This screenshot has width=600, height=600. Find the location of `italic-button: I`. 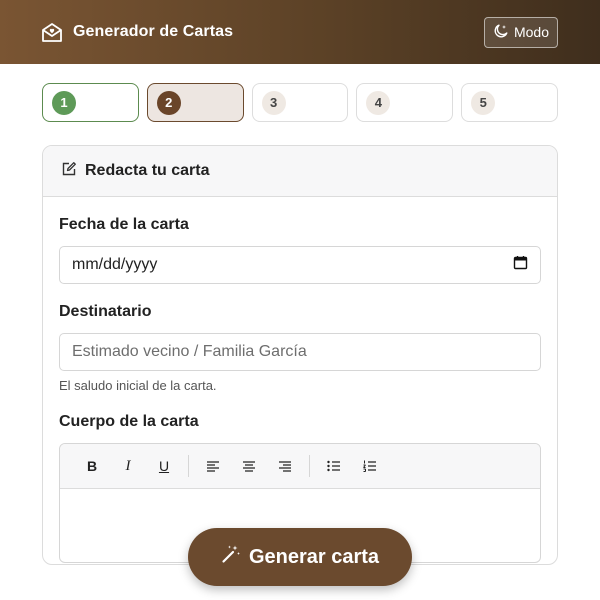

italic-button: I is located at coordinates (128, 466).